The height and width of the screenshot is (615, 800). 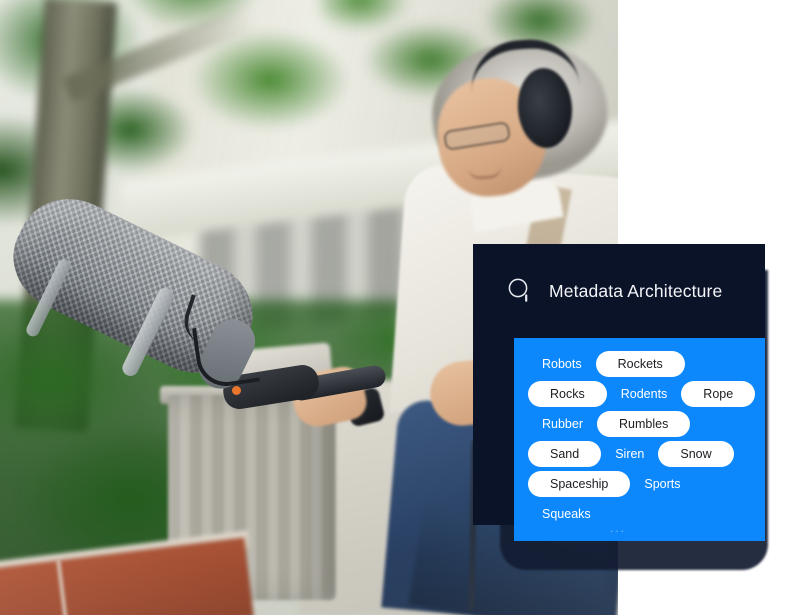 What do you see at coordinates (562, 364) in the screenshot?
I see `tag-robots: Robots` at bounding box center [562, 364].